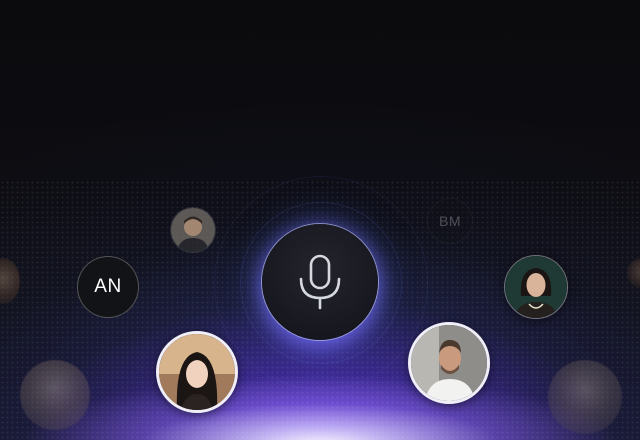  I want to click on participant-initials-avatar: AN, so click(108, 287).